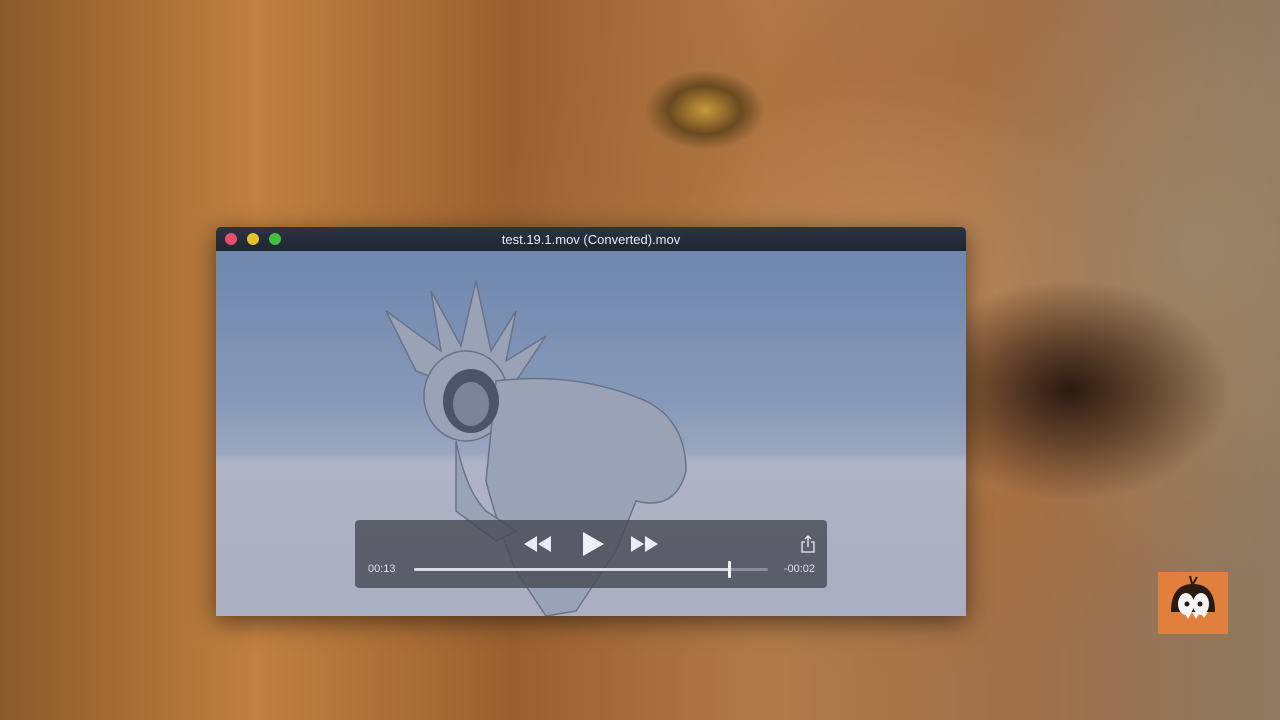  I want to click on window-title: test.19.1.mov (Converted).mov, so click(591, 239).